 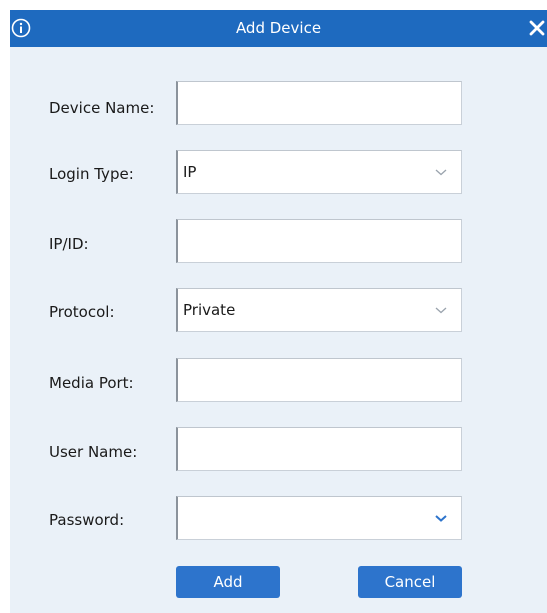 I want to click on password-input, so click(x=319, y=518).